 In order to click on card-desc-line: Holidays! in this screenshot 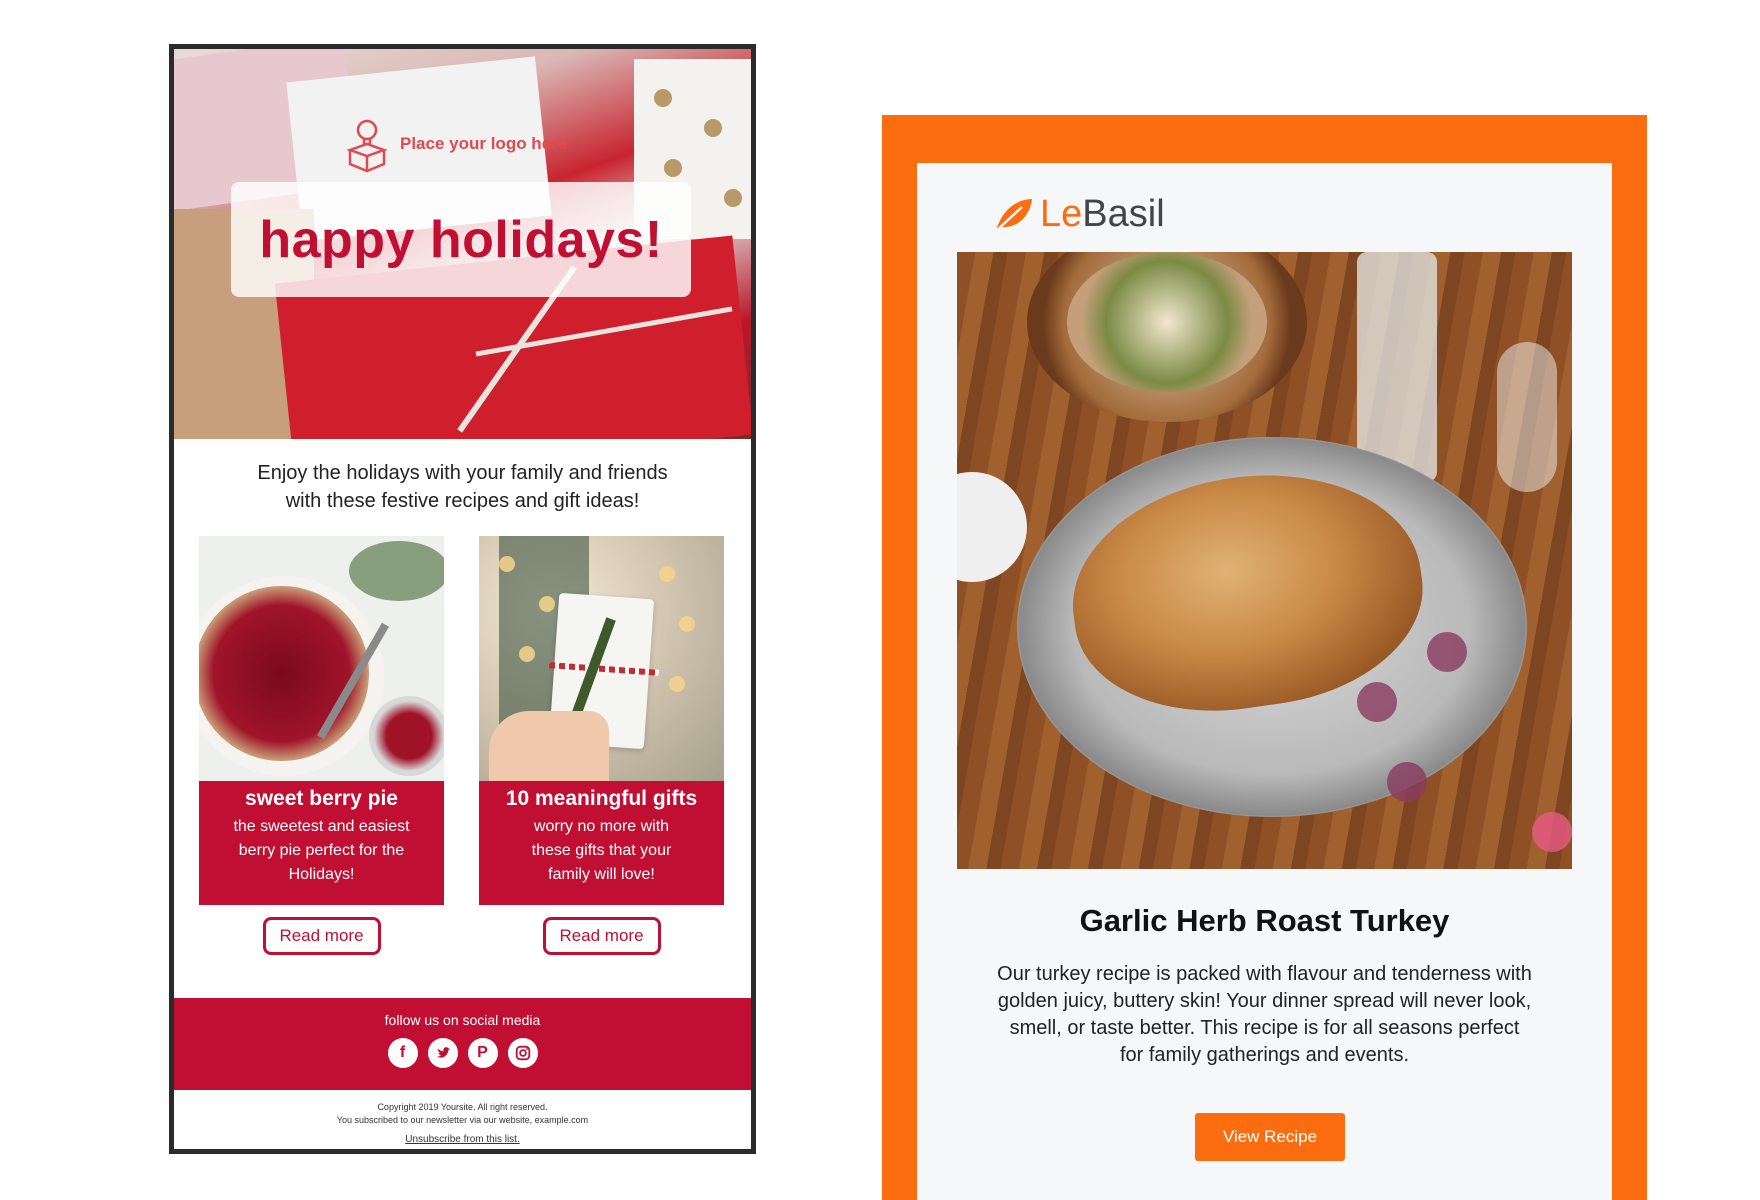, I will do `click(321, 874)`.